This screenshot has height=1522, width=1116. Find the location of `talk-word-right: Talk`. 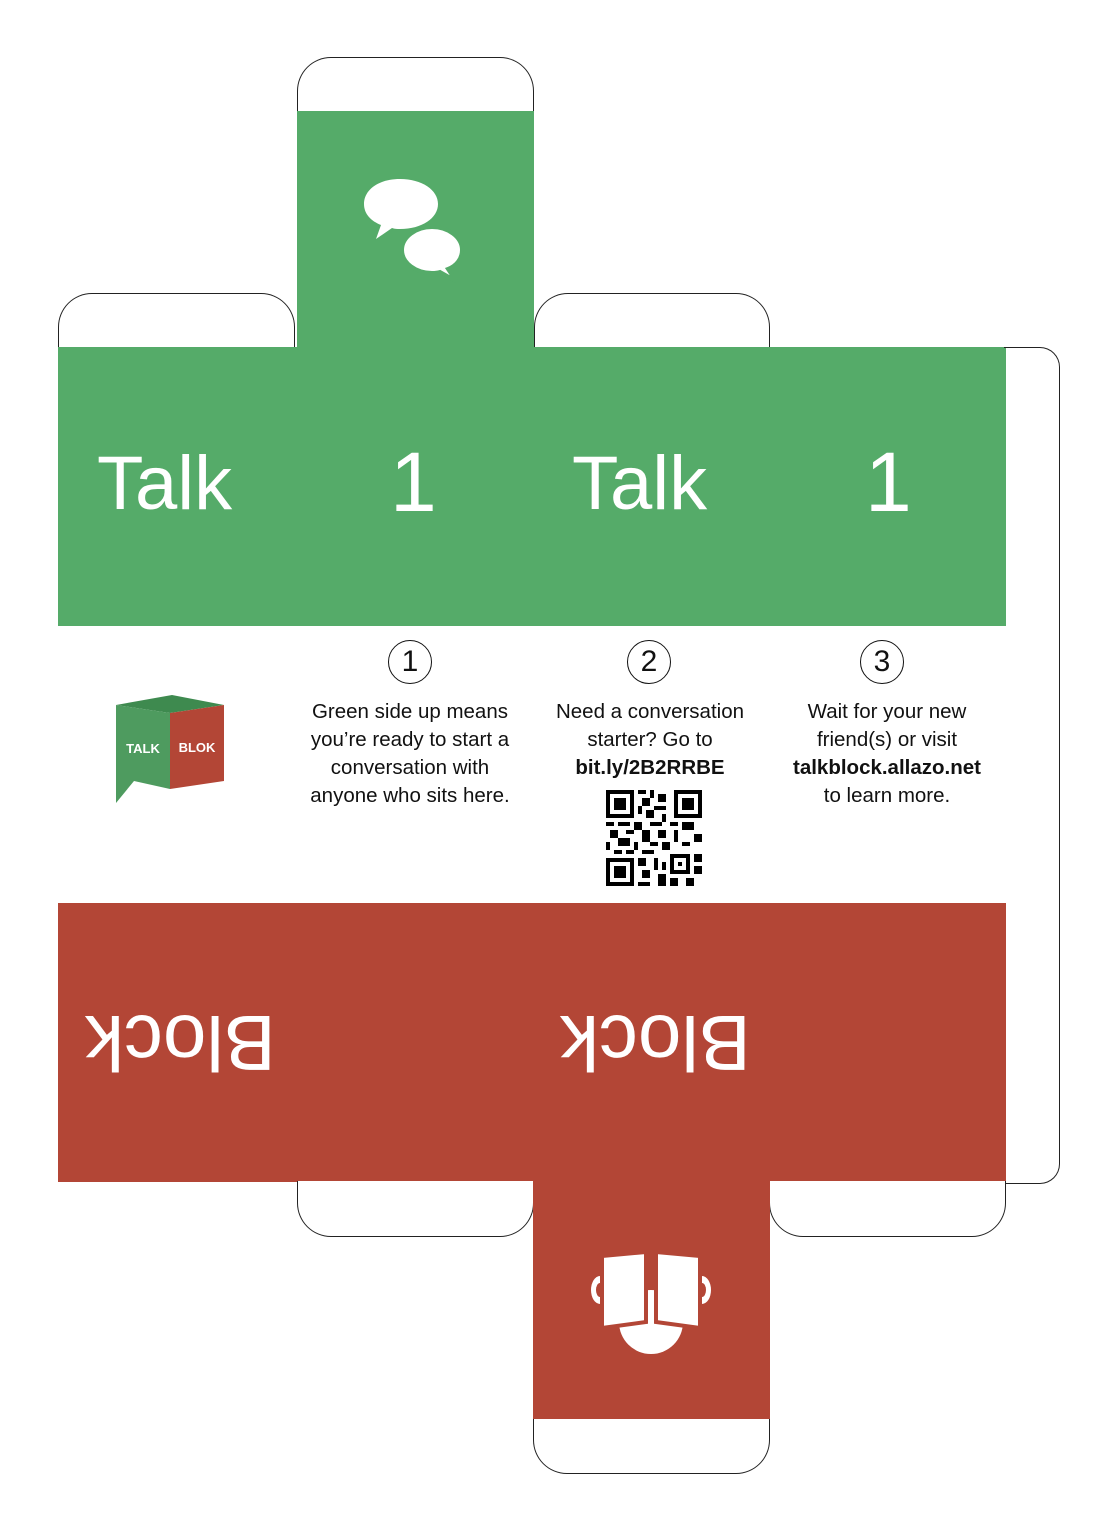

talk-word-right: Talk is located at coordinates (640, 483).